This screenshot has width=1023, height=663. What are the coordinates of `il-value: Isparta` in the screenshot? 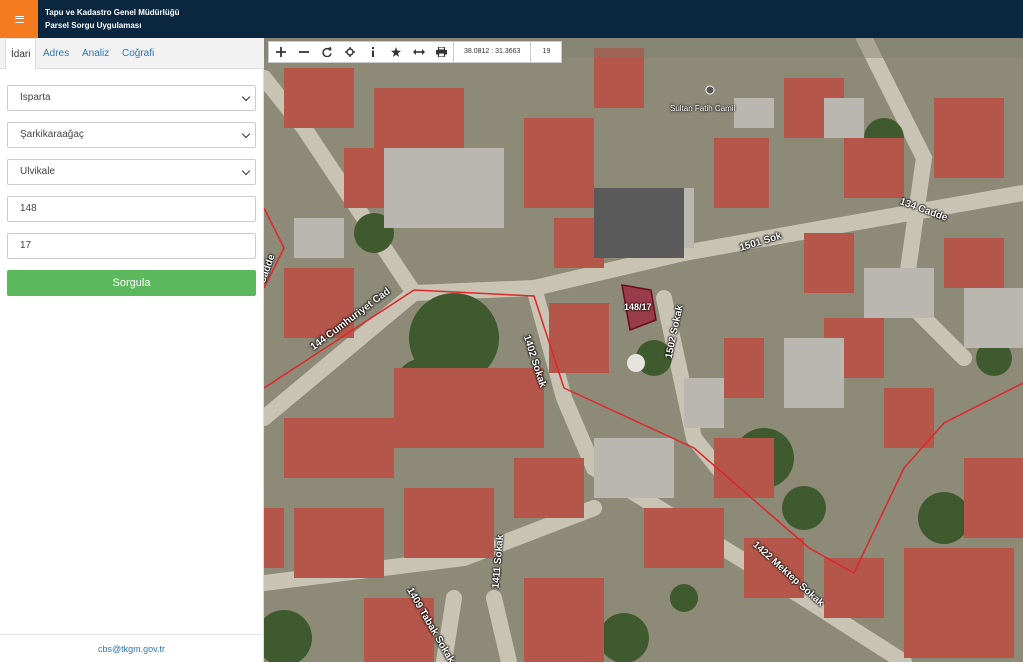 It's located at (35, 97).